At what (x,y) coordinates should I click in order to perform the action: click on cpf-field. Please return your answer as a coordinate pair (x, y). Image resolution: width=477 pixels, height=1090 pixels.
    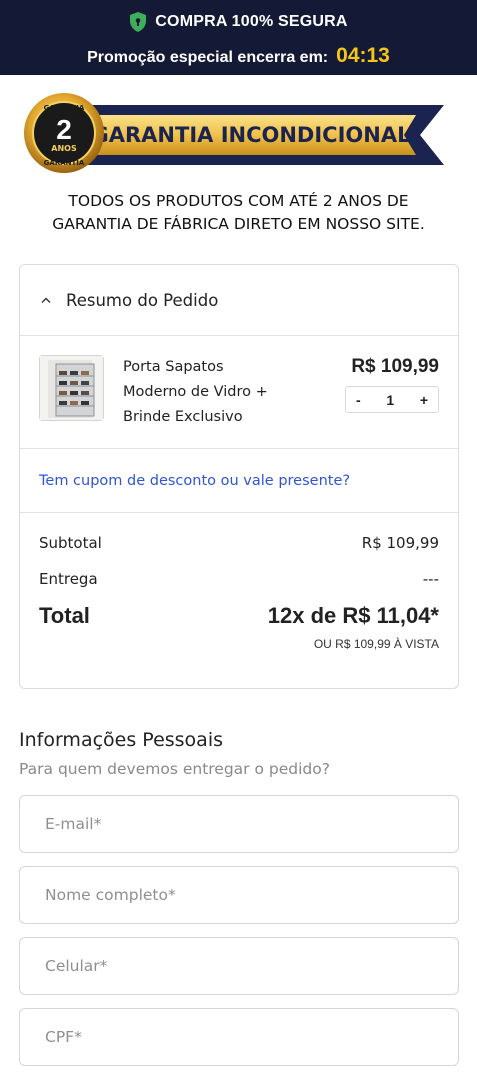
    Looking at the image, I should click on (239, 1037).